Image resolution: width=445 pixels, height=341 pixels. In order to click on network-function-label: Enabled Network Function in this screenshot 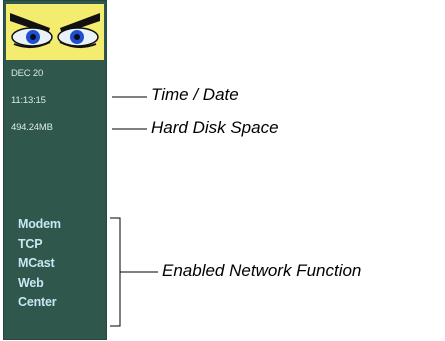, I will do `click(262, 270)`.